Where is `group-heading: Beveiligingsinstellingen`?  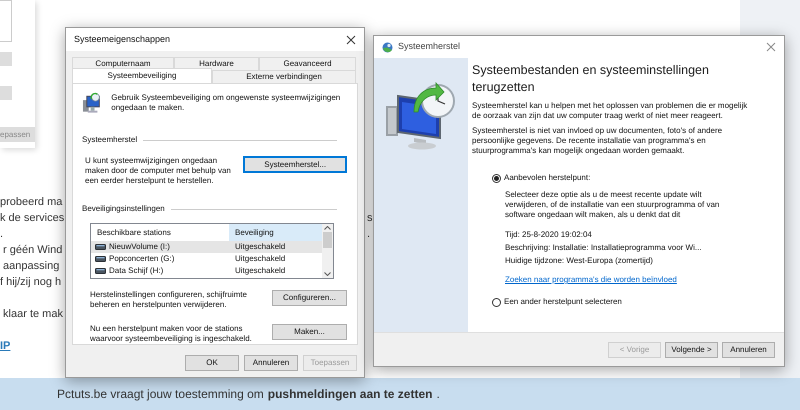 group-heading: Beveiligingsinstellingen is located at coordinates (123, 209).